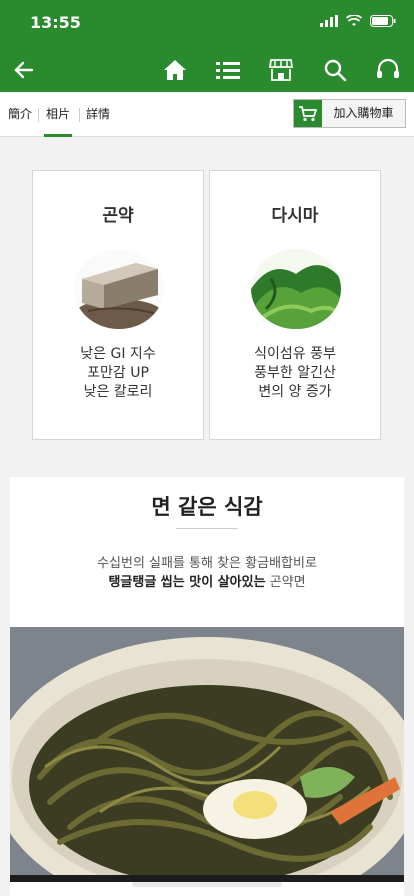  Describe the element at coordinates (308, 113) in the screenshot. I see `cart-icon` at that location.